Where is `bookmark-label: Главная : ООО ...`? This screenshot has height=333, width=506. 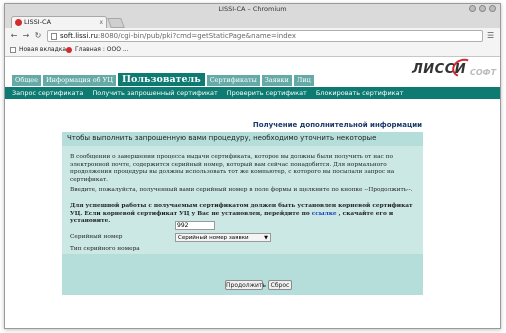
bookmark-label: Главная : ООО ... is located at coordinates (102, 49).